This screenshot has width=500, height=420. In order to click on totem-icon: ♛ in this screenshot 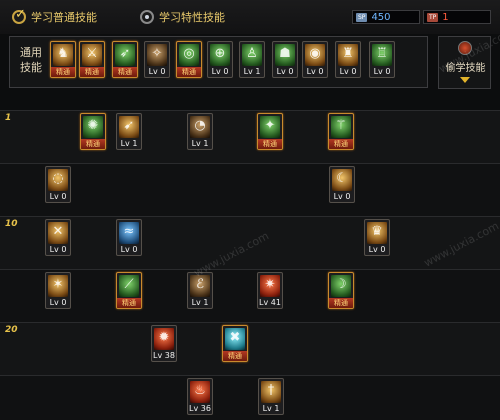, I will do `click(377, 233)`.